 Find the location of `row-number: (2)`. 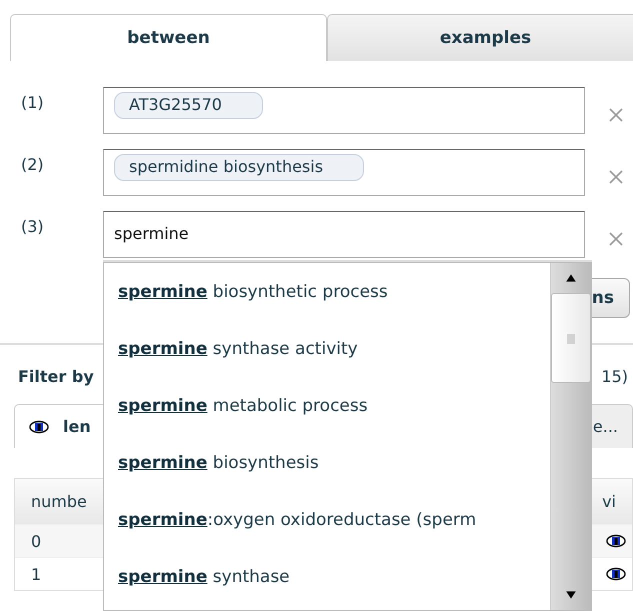

row-number: (2) is located at coordinates (32, 164).